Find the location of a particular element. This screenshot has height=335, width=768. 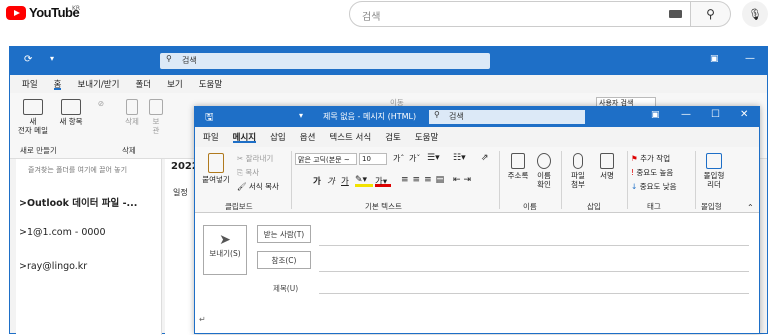

favorites-hint: 즐겨찾는 폴더를 여기에 끌어 놓기 is located at coordinates (78, 170).